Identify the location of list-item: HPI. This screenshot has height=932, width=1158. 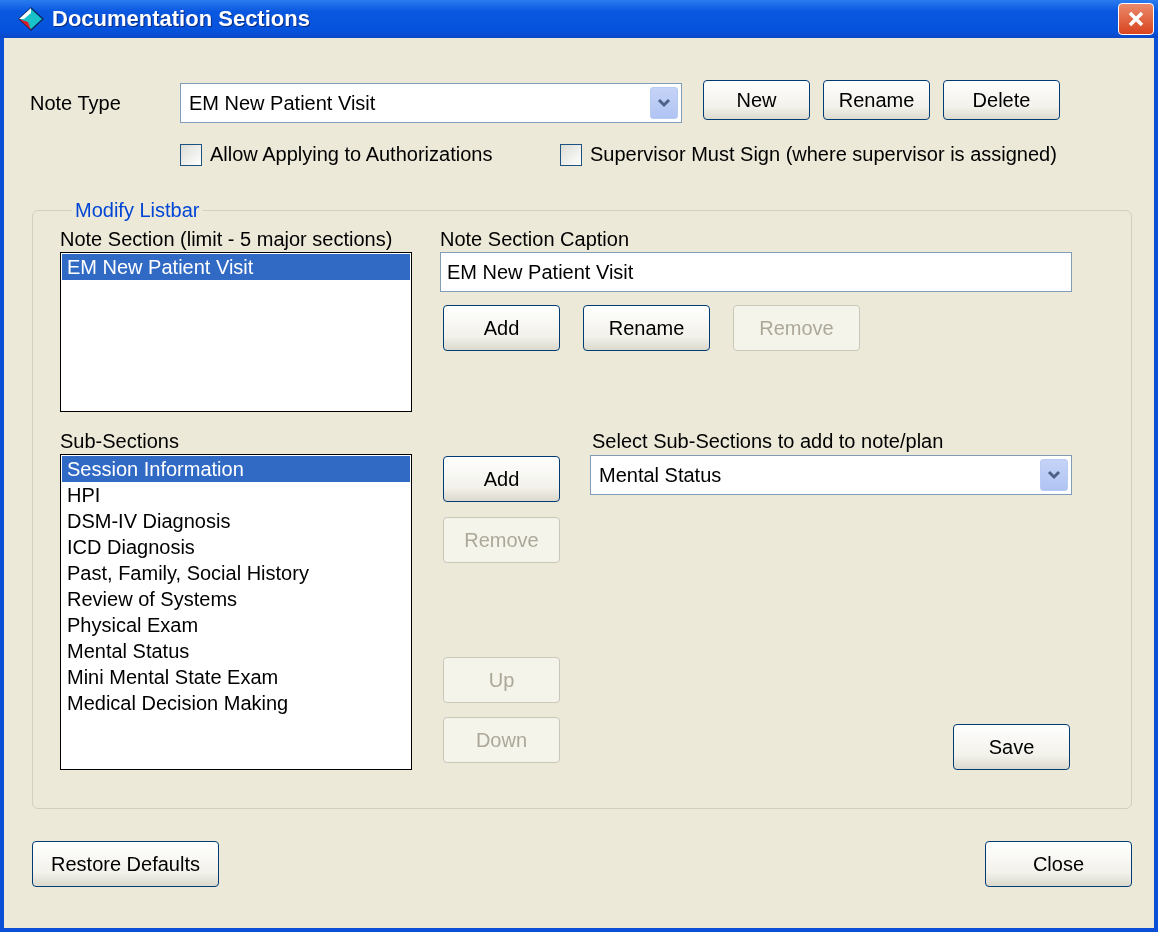
(236, 495).